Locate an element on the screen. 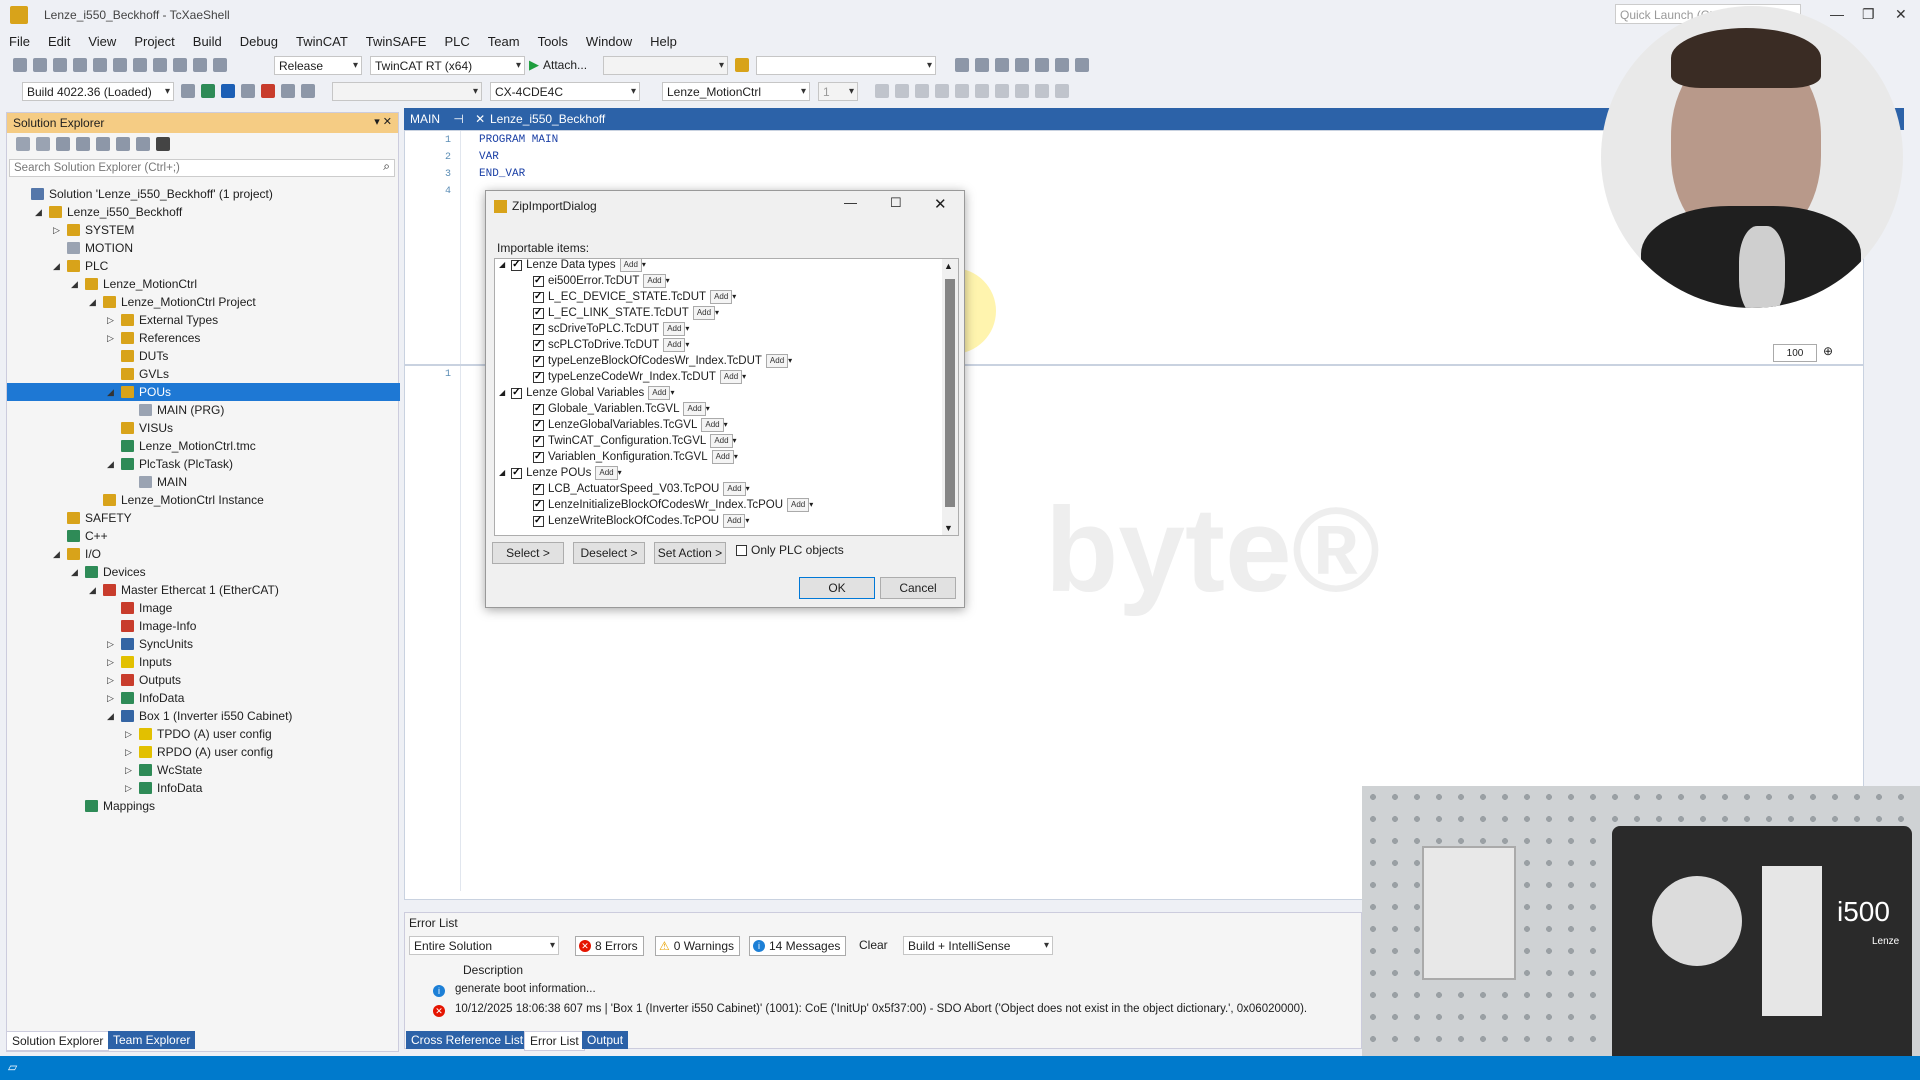 The height and width of the screenshot is (1080, 1920). tree-item: ▷ External Types is located at coordinates (203, 320).